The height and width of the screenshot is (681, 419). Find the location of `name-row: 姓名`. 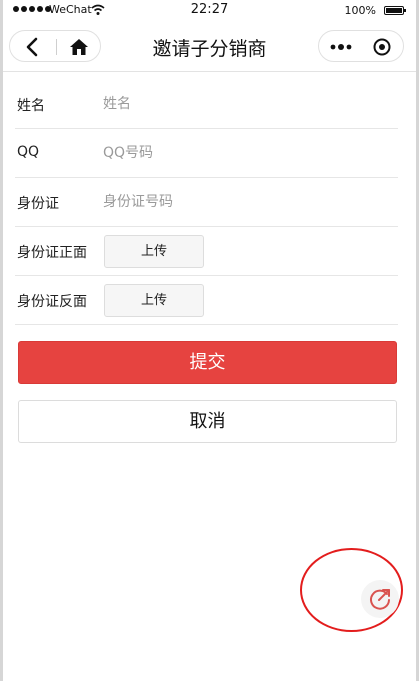

name-row: 姓名 is located at coordinates (206, 104).